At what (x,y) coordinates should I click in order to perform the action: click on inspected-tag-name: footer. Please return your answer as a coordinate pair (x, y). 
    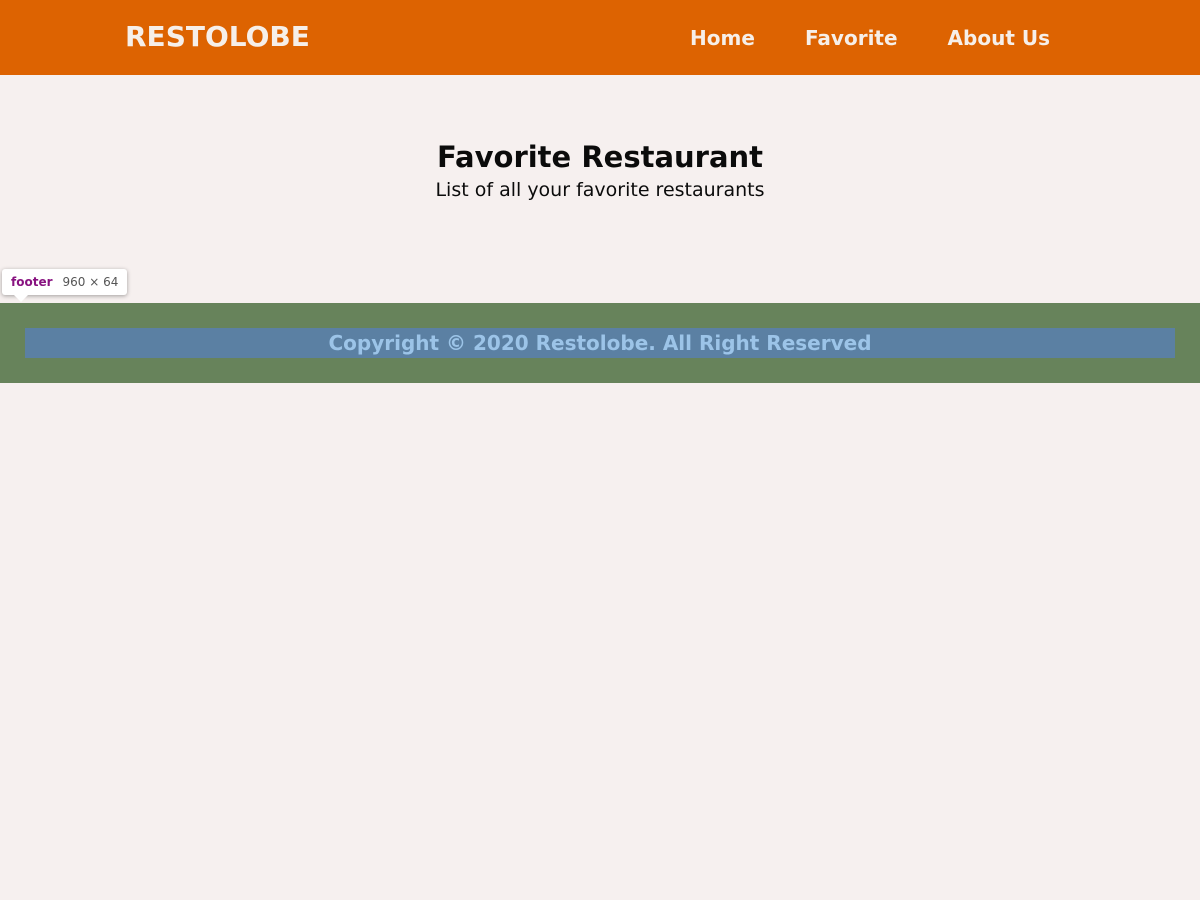
    Looking at the image, I should click on (32, 282).